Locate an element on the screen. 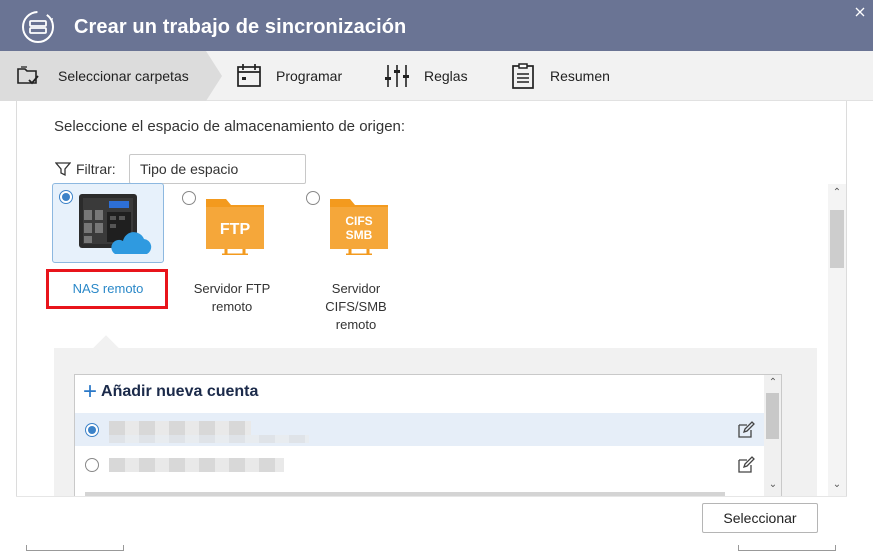  step-summary: Resumen is located at coordinates (560, 76).